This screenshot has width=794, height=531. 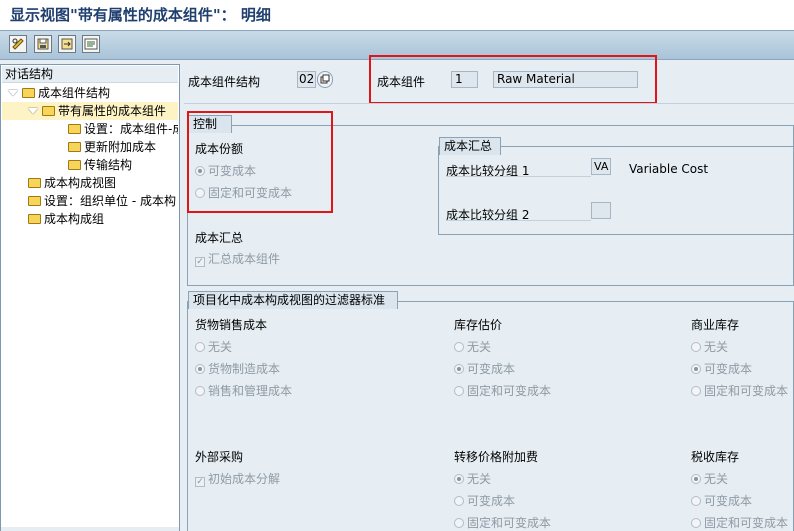 What do you see at coordinates (243, 390) in the screenshot?
I see `radio-cogs-sales-admin: 销售和管理成本` at bounding box center [243, 390].